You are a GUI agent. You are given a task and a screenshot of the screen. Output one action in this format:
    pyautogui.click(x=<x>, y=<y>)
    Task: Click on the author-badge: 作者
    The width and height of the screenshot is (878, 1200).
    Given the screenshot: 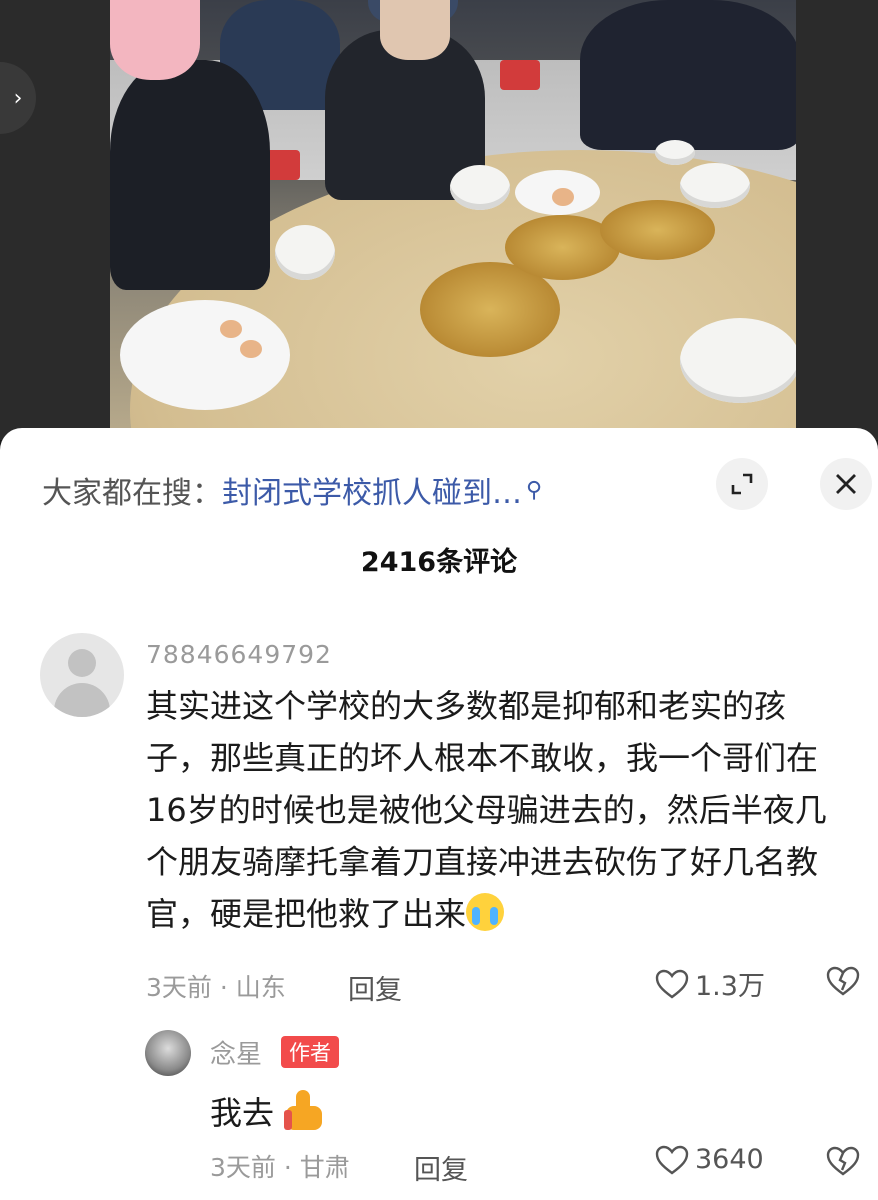 What is the action you would take?
    pyautogui.click(x=310, y=1052)
    